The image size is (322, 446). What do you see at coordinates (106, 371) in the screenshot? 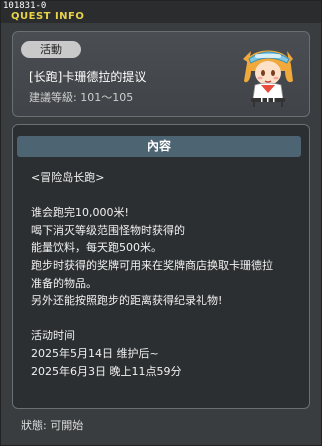
I see `event-end-date: 2025年6月3日 晚上11点59分` at bounding box center [106, 371].